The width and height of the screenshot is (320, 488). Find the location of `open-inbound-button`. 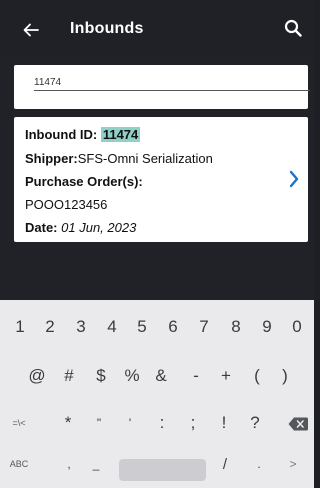

open-inbound-button is located at coordinates (294, 179).